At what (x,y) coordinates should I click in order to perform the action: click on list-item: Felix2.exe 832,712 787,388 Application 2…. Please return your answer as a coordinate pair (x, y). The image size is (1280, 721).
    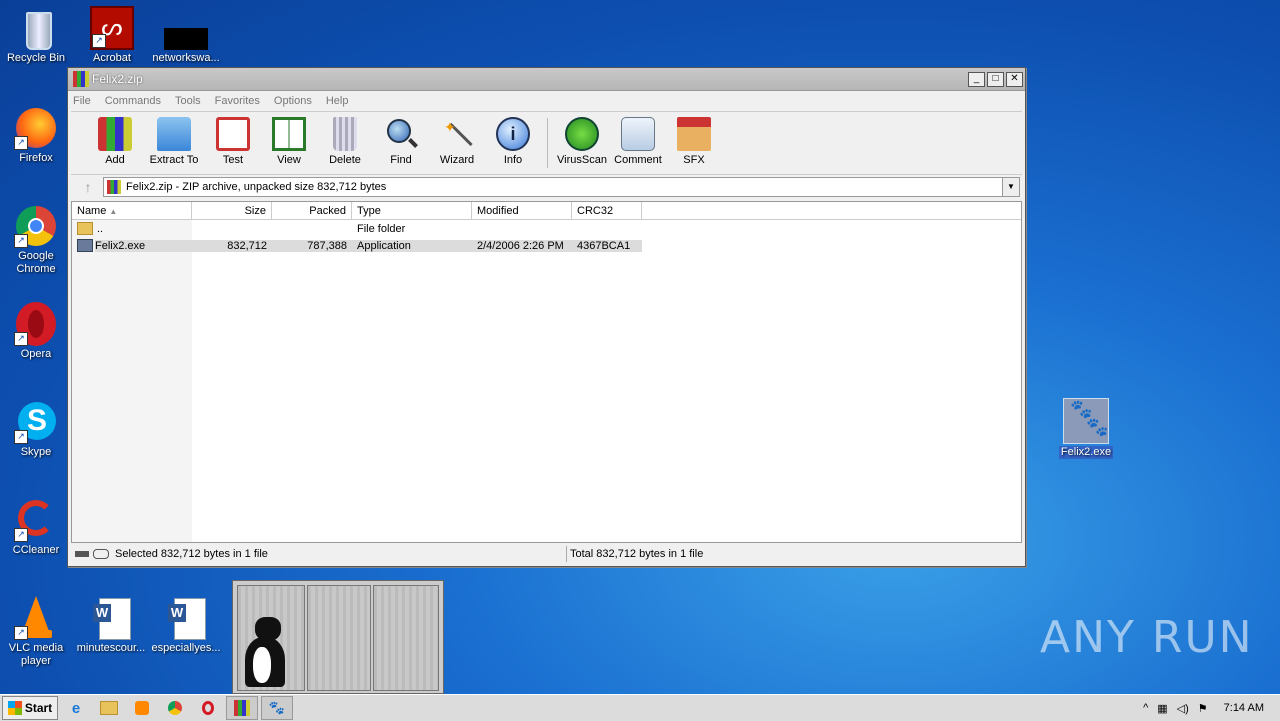
    Looking at the image, I should click on (546, 245).